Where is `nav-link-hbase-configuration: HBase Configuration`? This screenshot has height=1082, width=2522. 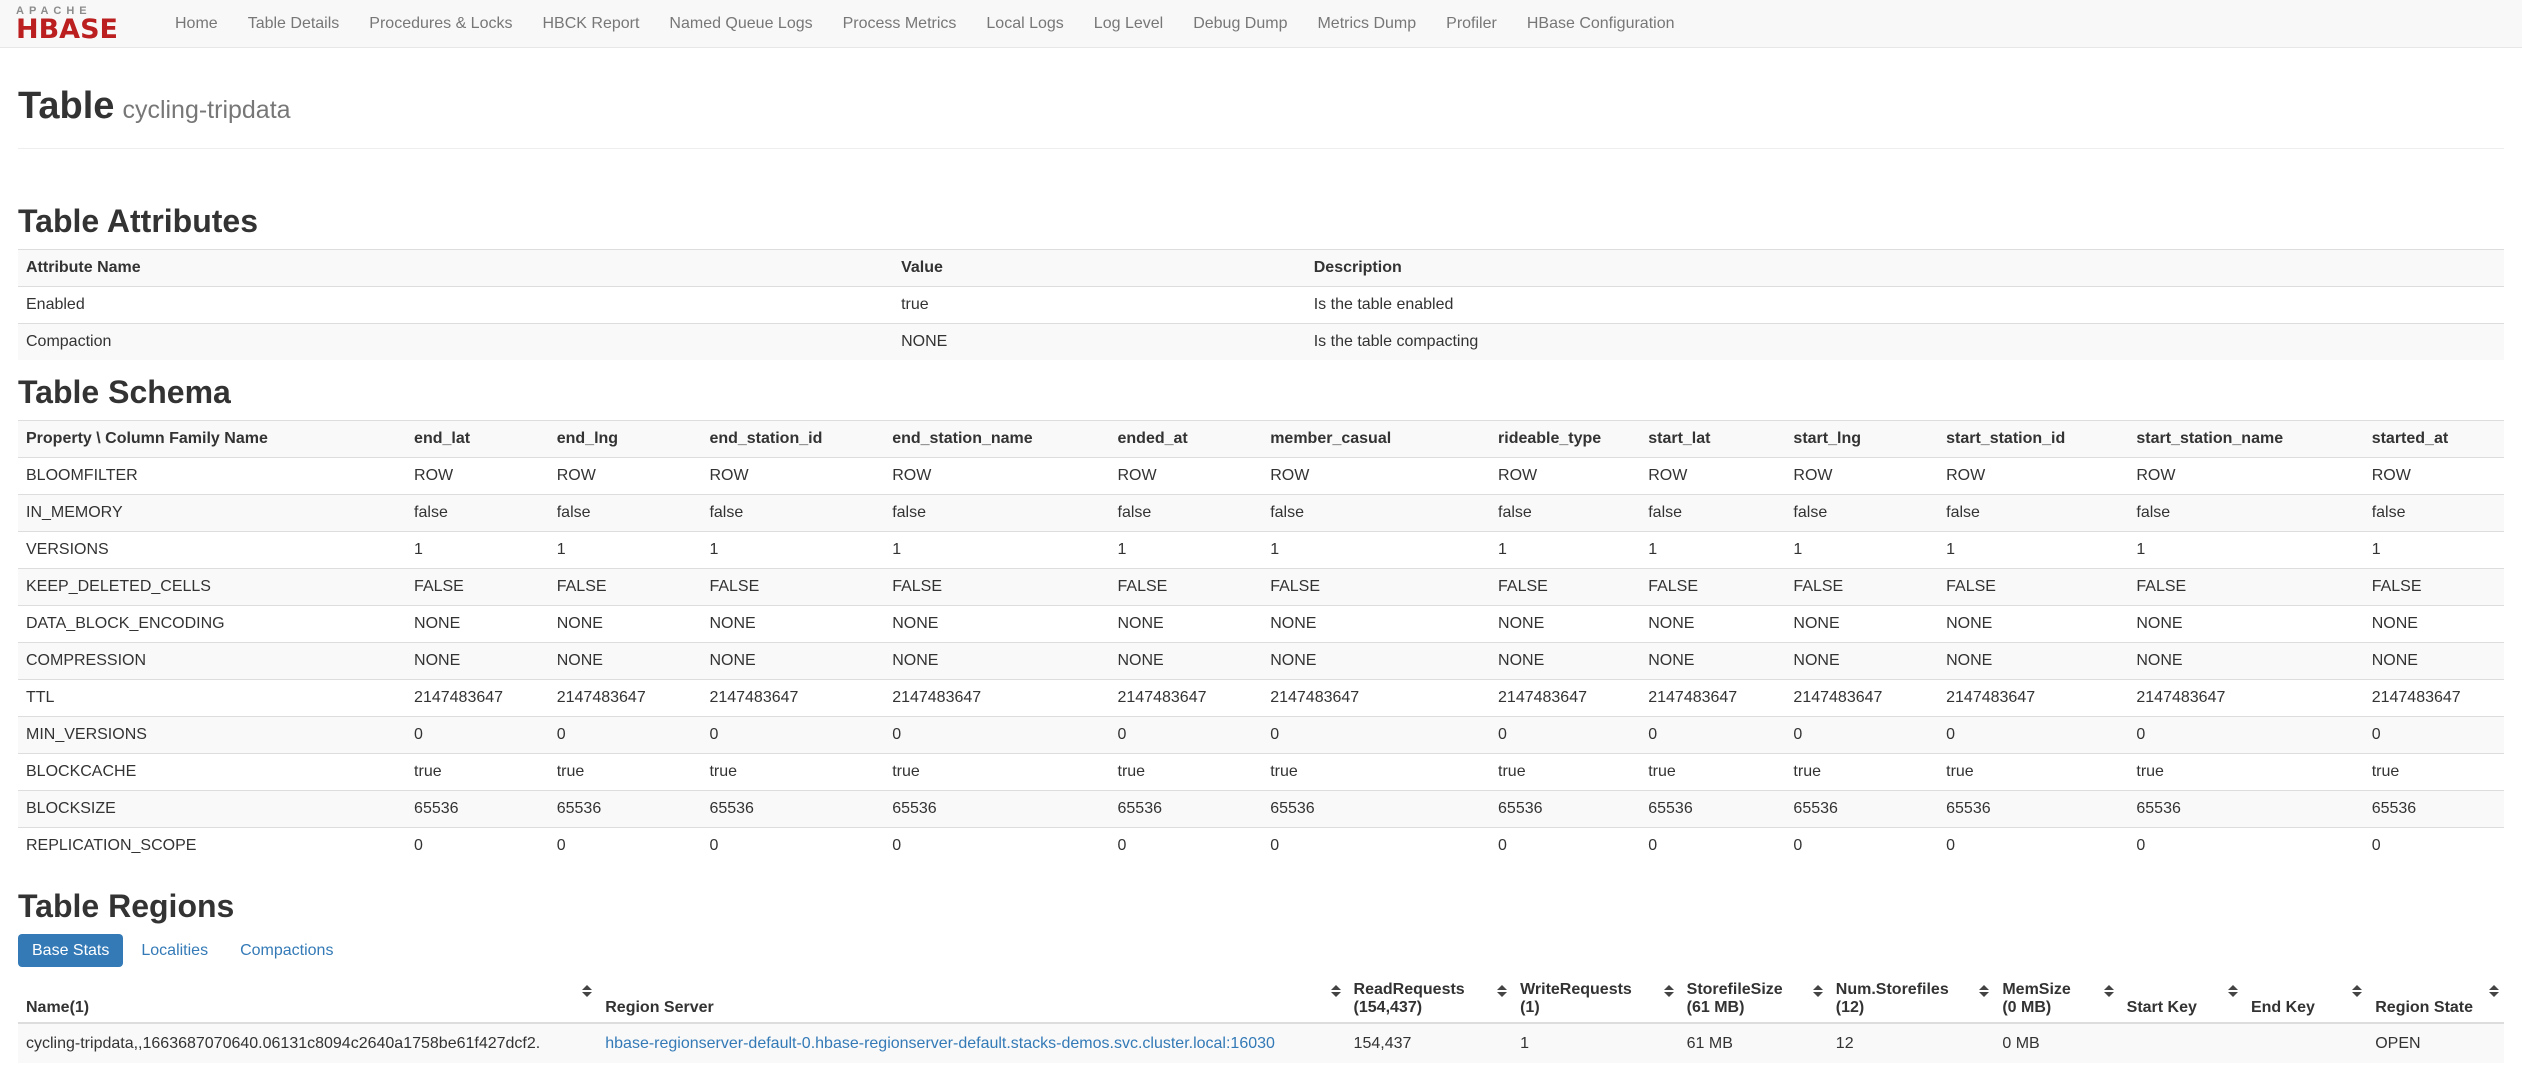 nav-link-hbase-configuration: HBase Configuration is located at coordinates (1601, 24).